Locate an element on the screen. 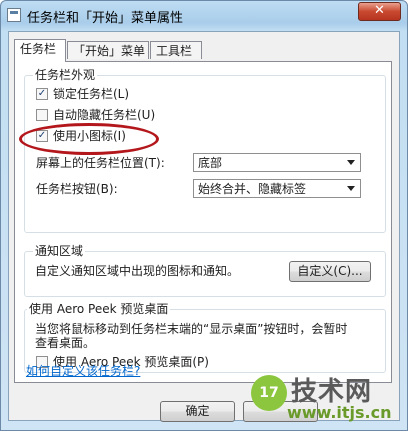 This screenshot has height=431, width=408. taskbar-location-label: 屏幕上的任务栏位置(T): is located at coordinates (100, 163).